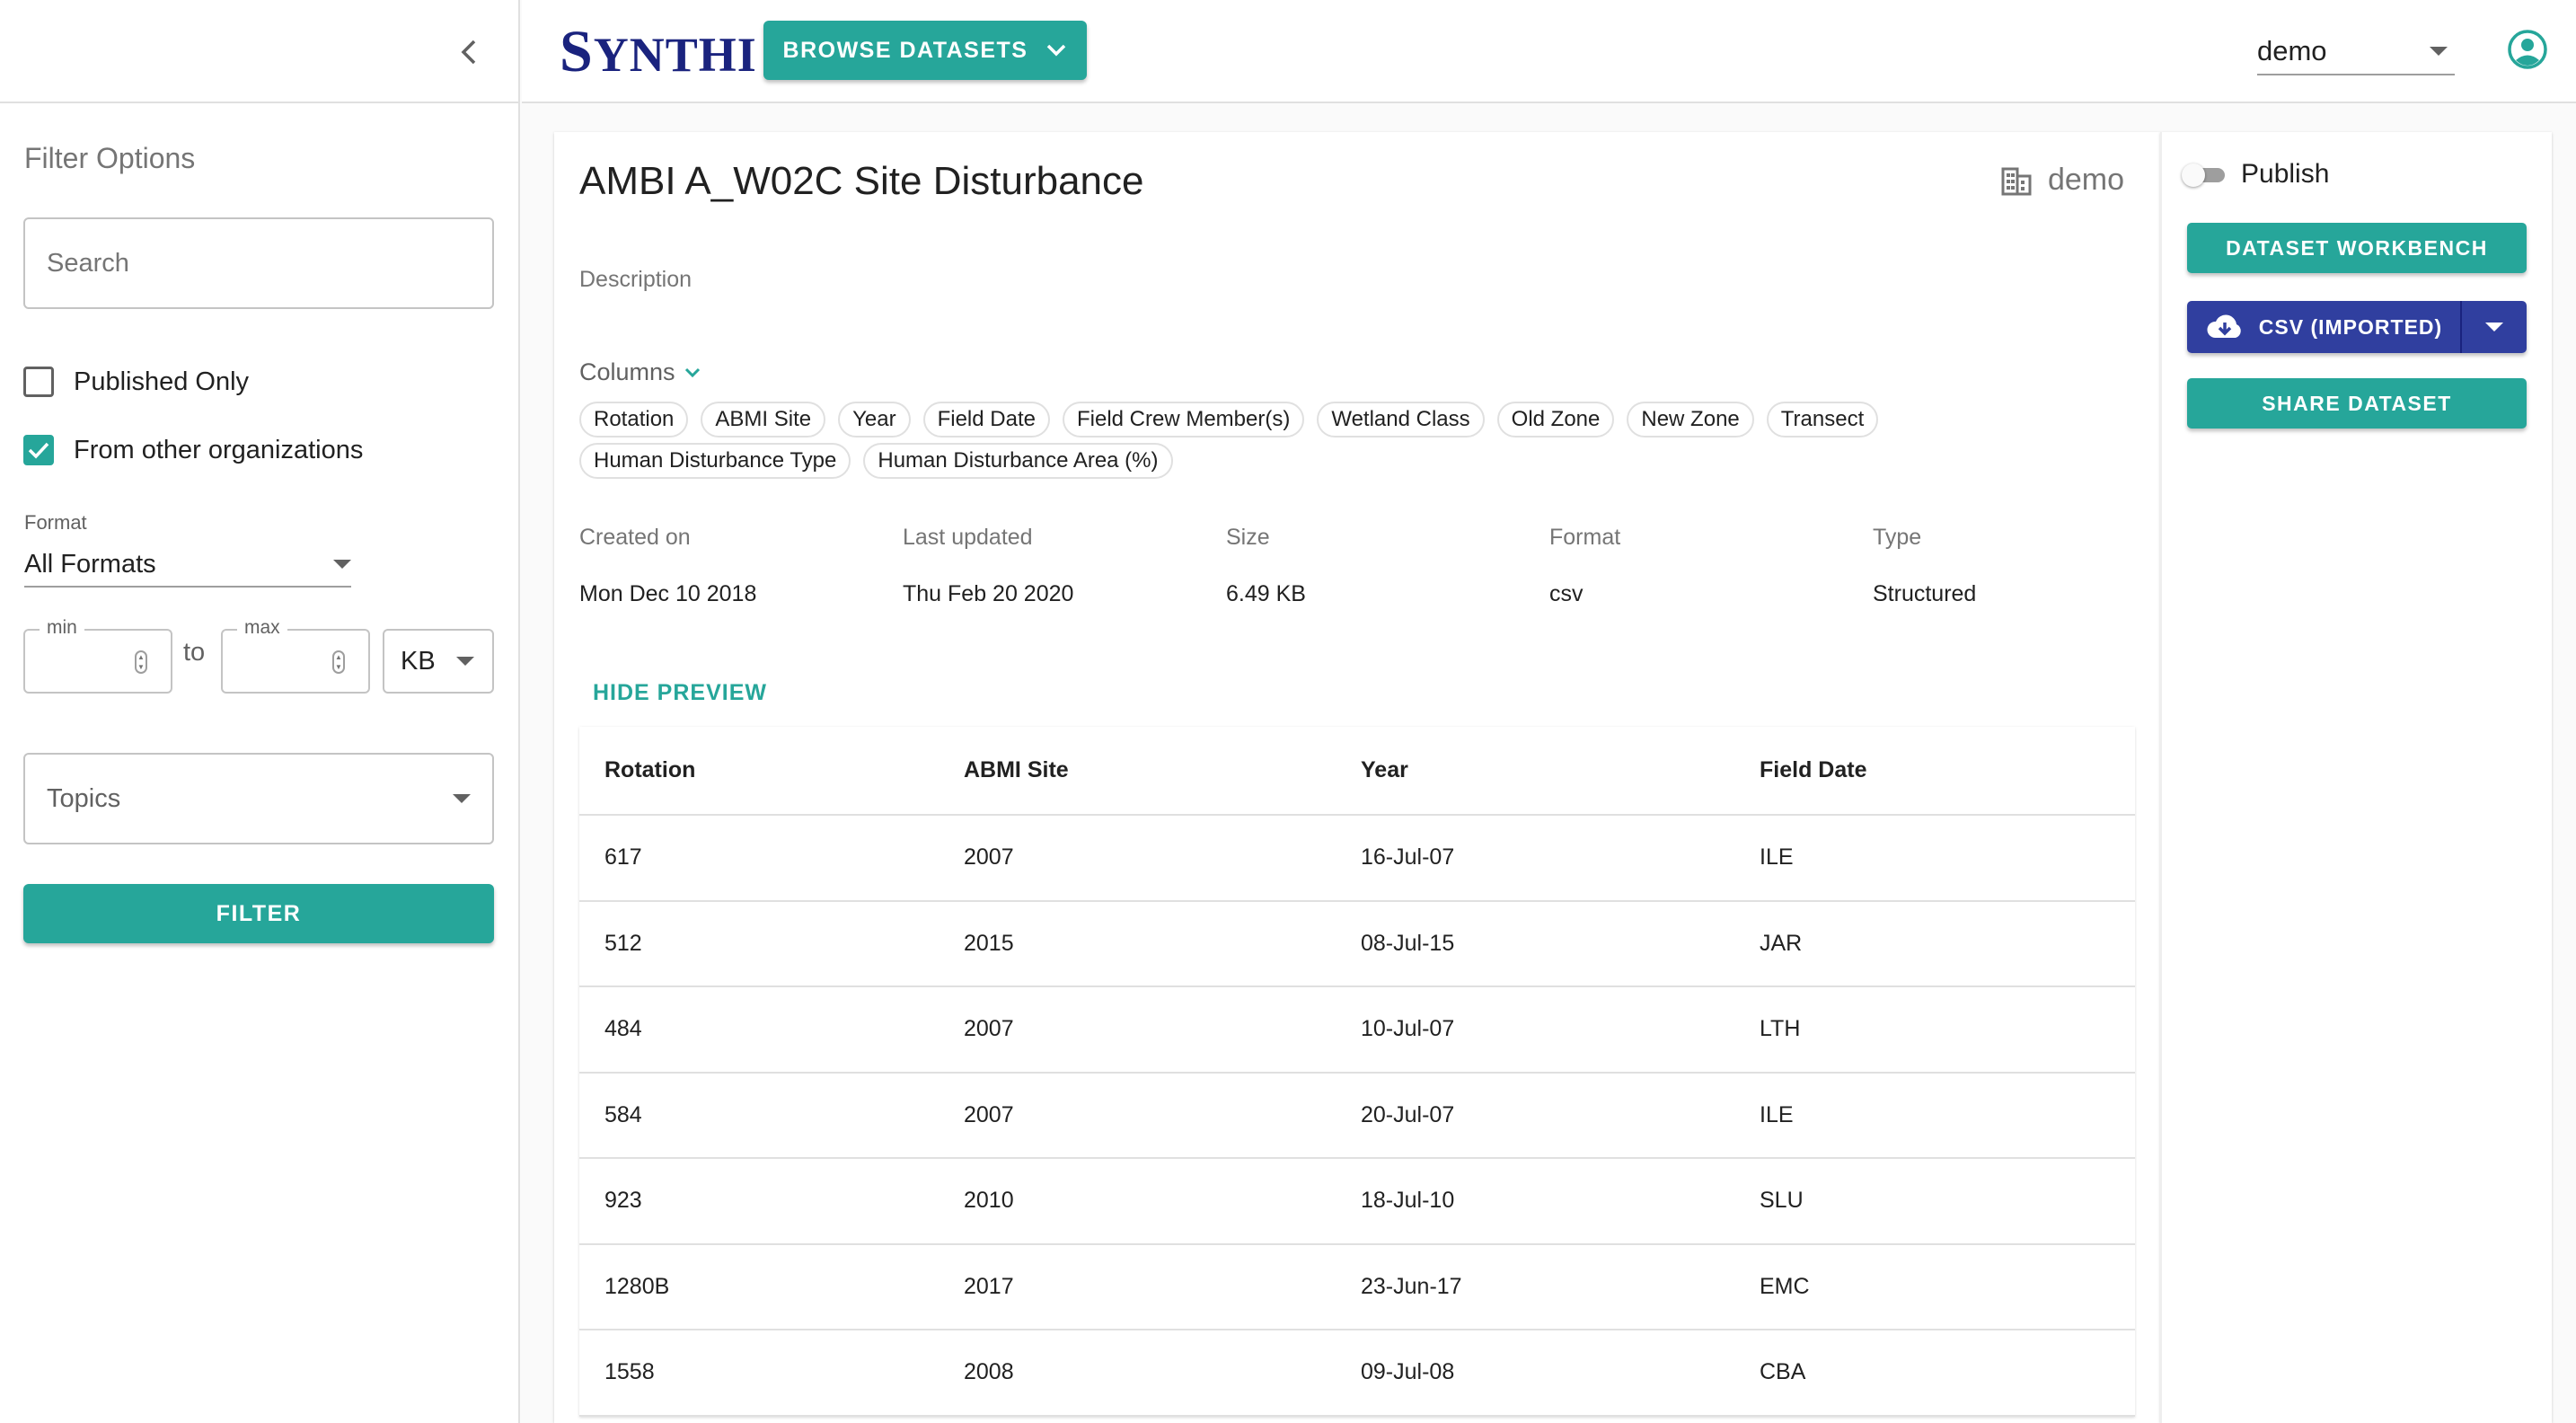  I want to click on table-header-row: Rotation ABMI Site Year Field Date, so click(1357, 772).